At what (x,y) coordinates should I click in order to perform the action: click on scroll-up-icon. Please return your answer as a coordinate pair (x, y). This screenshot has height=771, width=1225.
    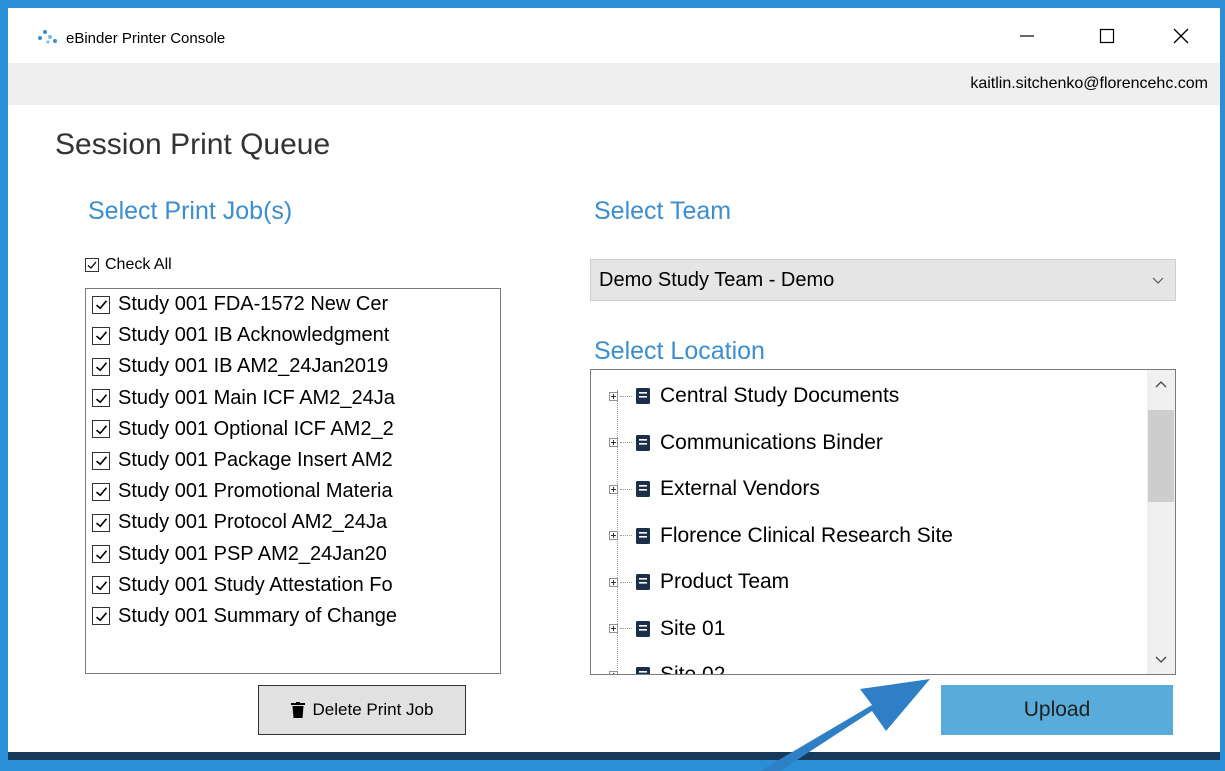
    Looking at the image, I should click on (1161, 385).